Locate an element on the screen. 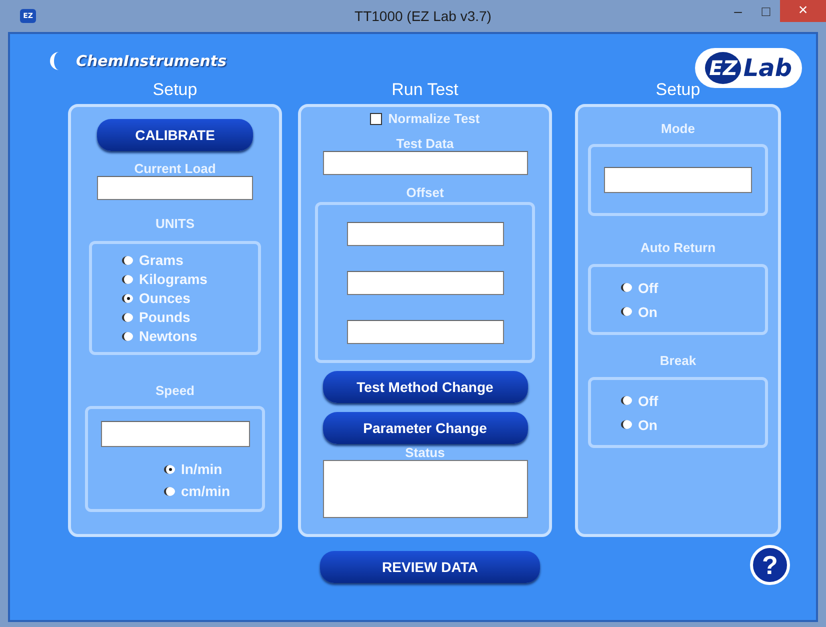  test-data-field is located at coordinates (425, 163).